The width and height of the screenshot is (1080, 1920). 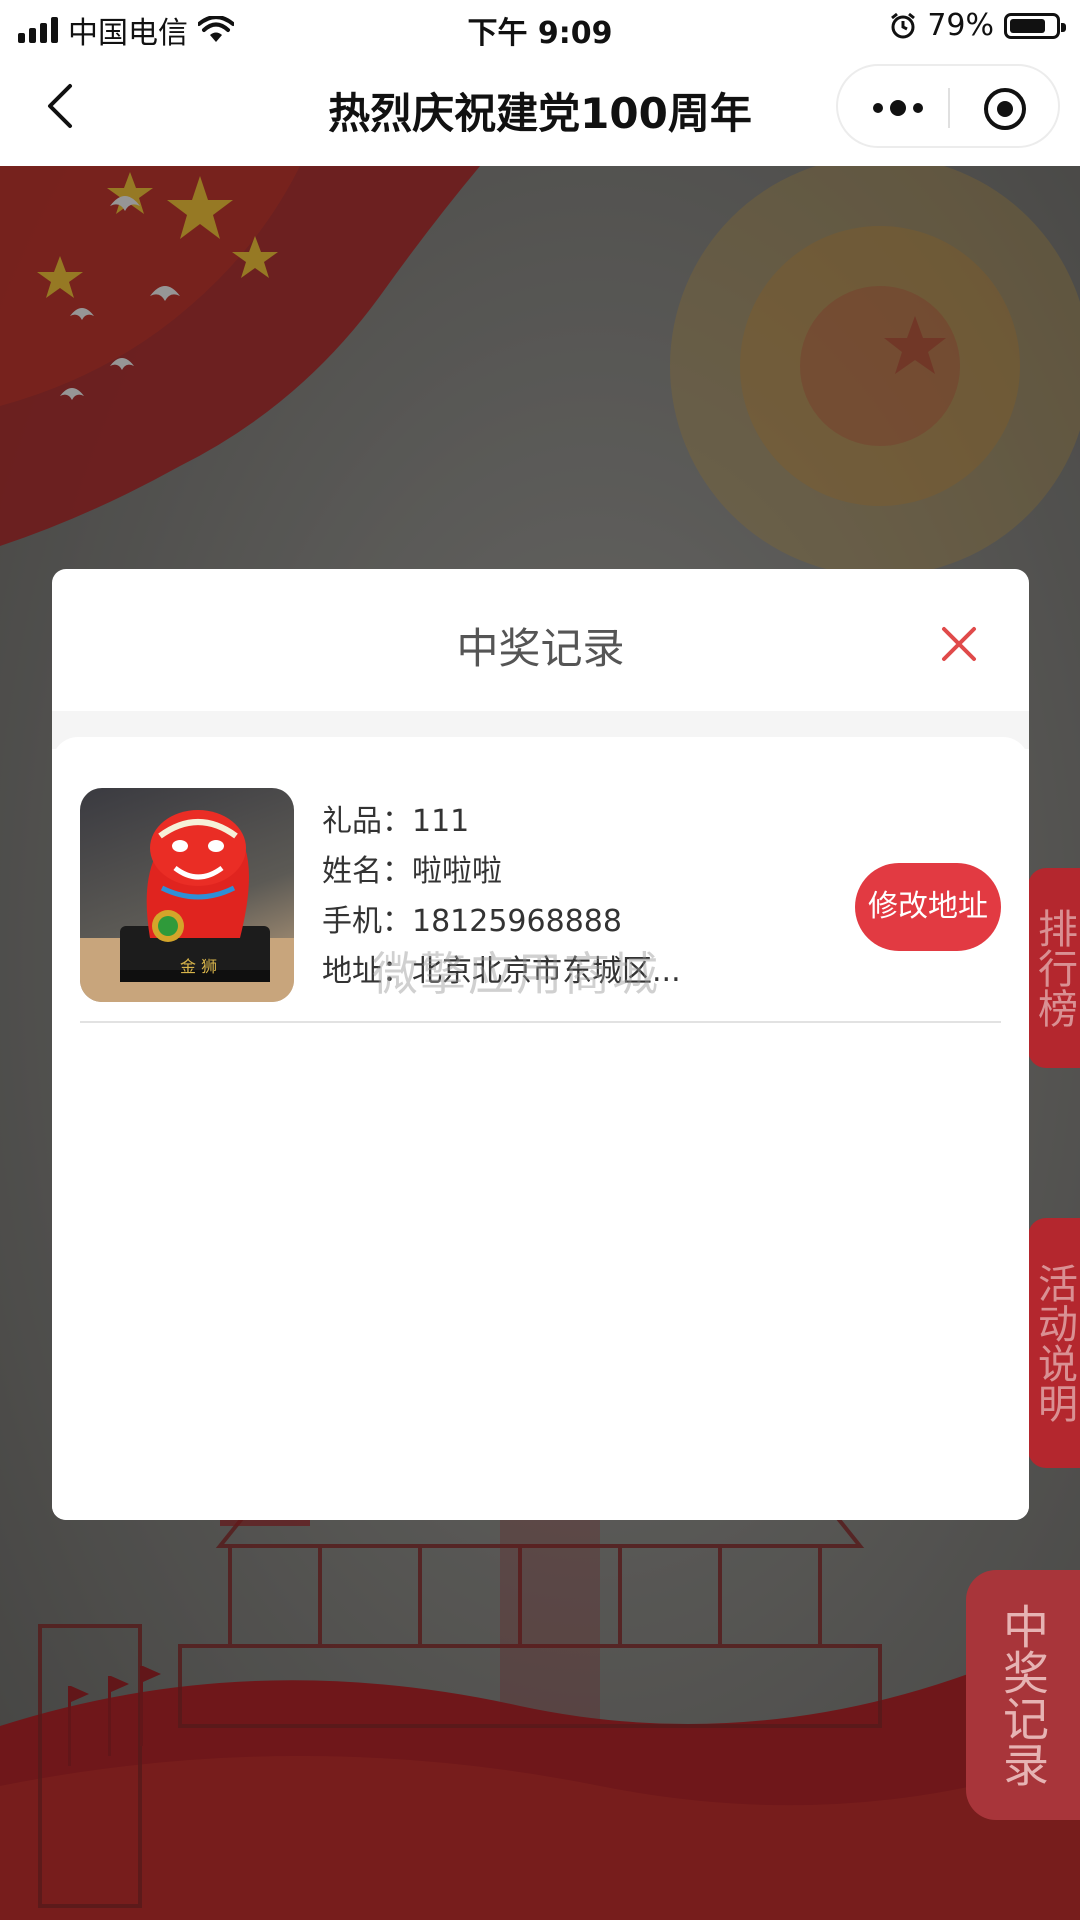 I want to click on name-value: 啦啦啦, so click(x=457, y=871).